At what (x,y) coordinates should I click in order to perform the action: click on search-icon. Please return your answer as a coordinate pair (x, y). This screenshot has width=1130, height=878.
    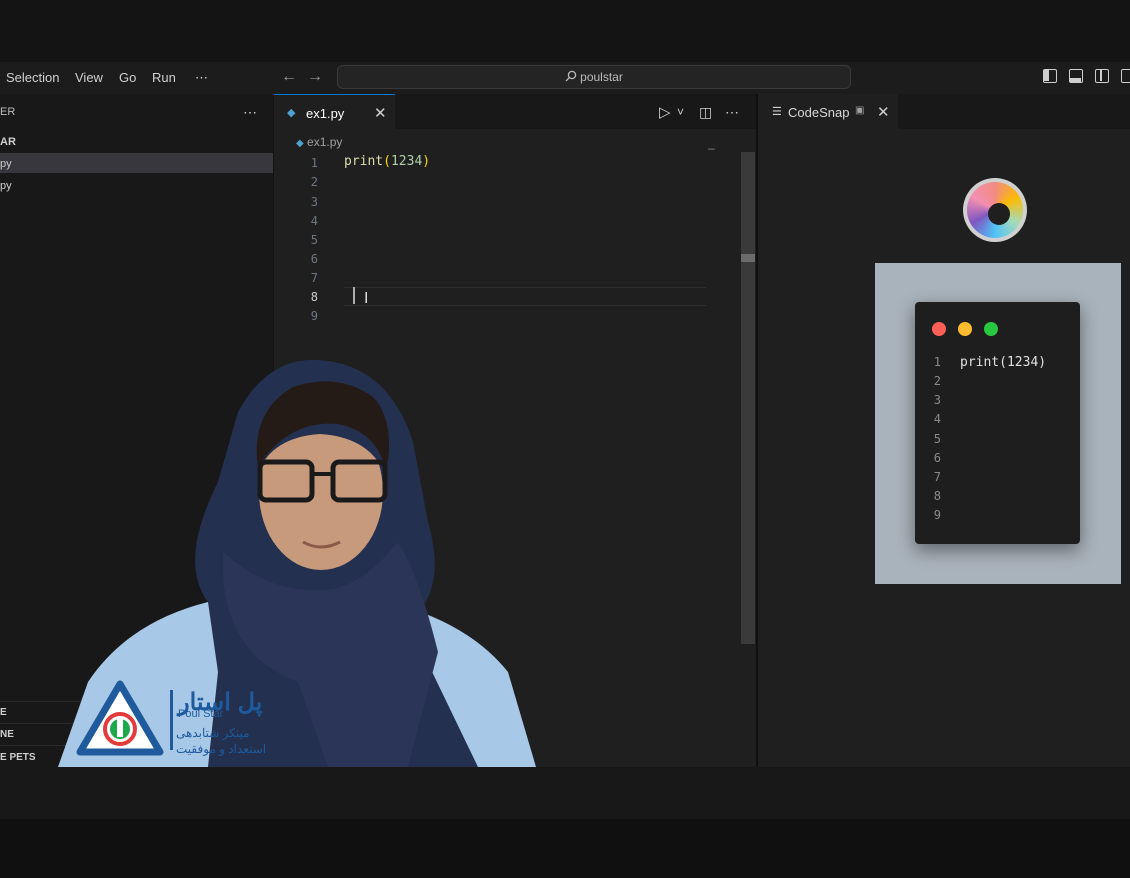
    Looking at the image, I should click on (571, 76).